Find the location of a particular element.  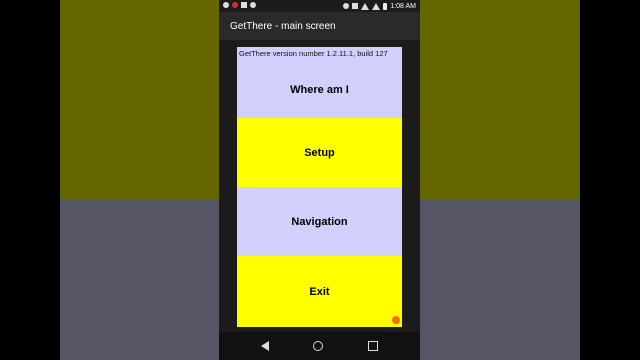

home-icon is located at coordinates (318, 346).